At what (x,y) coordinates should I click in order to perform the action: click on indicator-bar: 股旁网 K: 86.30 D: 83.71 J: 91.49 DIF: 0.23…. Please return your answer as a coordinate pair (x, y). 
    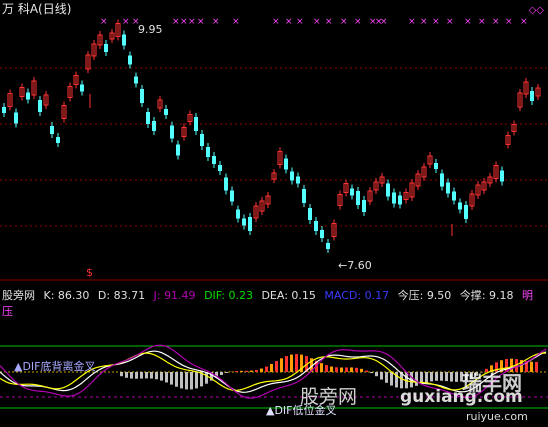
    Looking at the image, I should click on (275, 303).